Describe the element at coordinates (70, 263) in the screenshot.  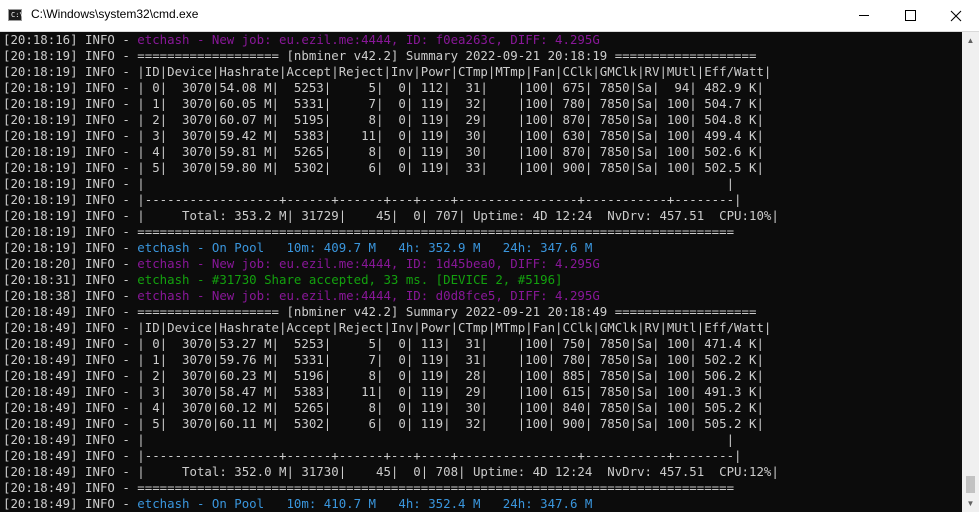
I see `log-prefix: [20:18:20] INFO -` at that location.